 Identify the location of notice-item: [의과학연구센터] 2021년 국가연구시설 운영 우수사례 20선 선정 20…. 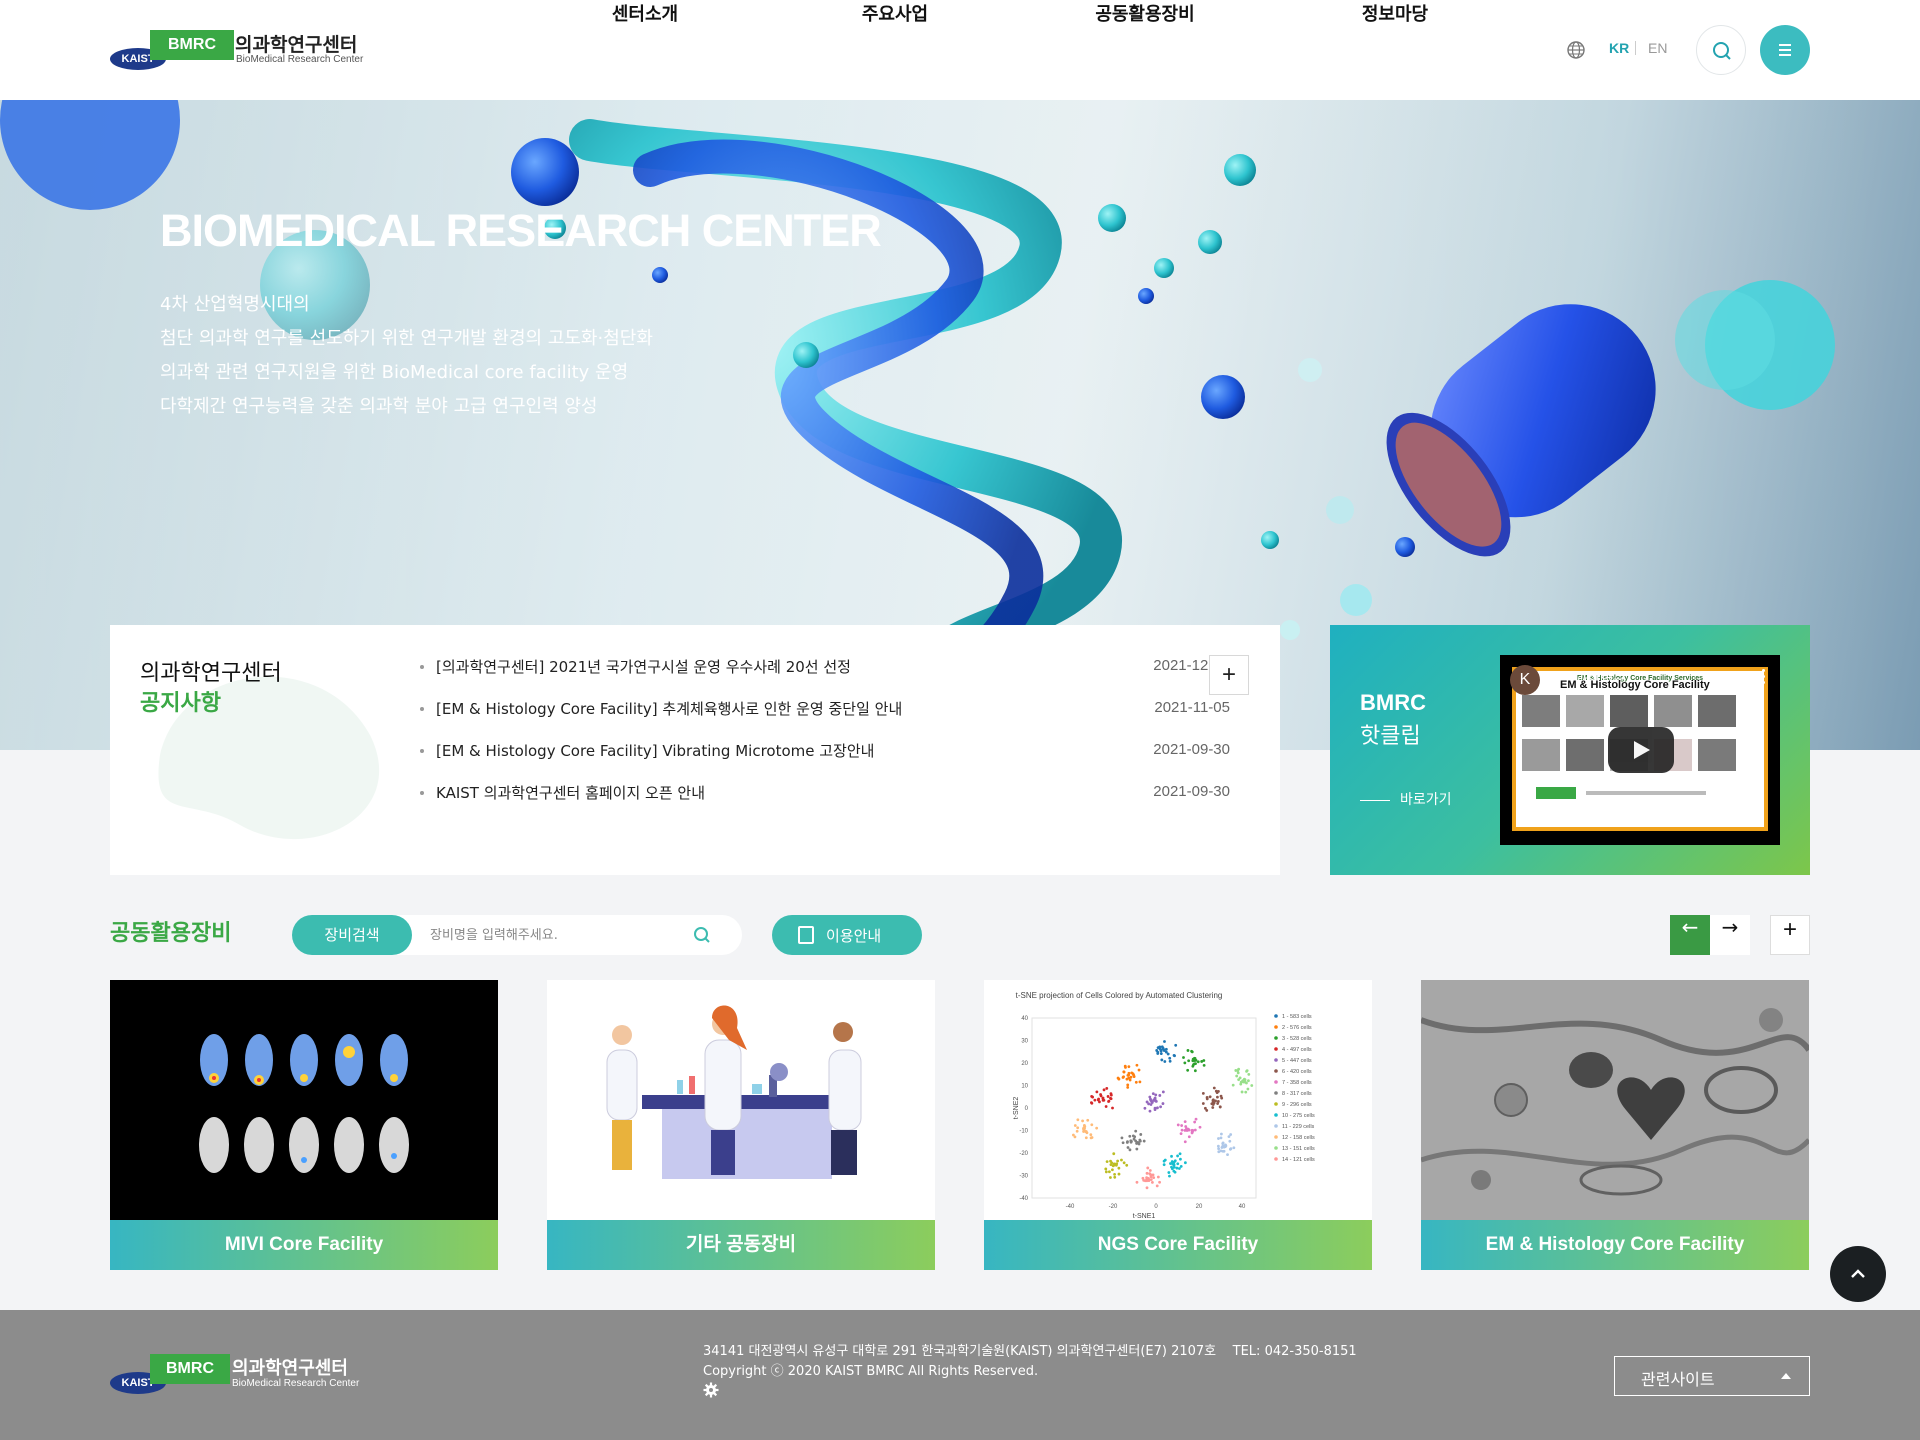
(825, 667).